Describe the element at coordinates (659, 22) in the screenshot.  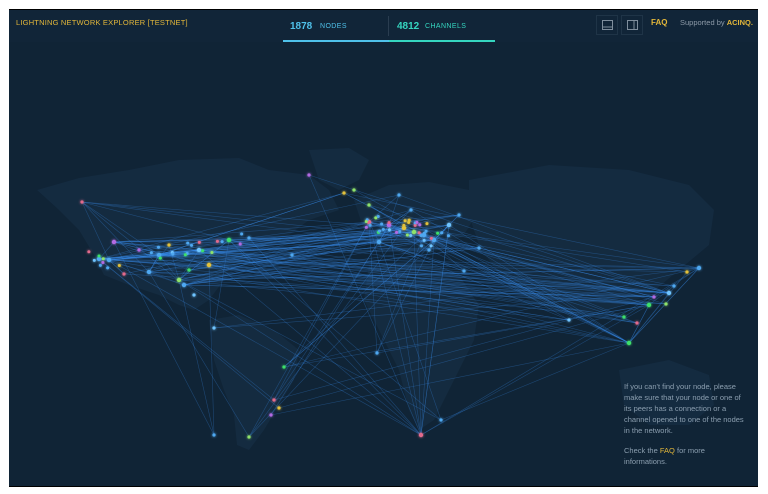
I see `faq-link: FAQ` at that location.